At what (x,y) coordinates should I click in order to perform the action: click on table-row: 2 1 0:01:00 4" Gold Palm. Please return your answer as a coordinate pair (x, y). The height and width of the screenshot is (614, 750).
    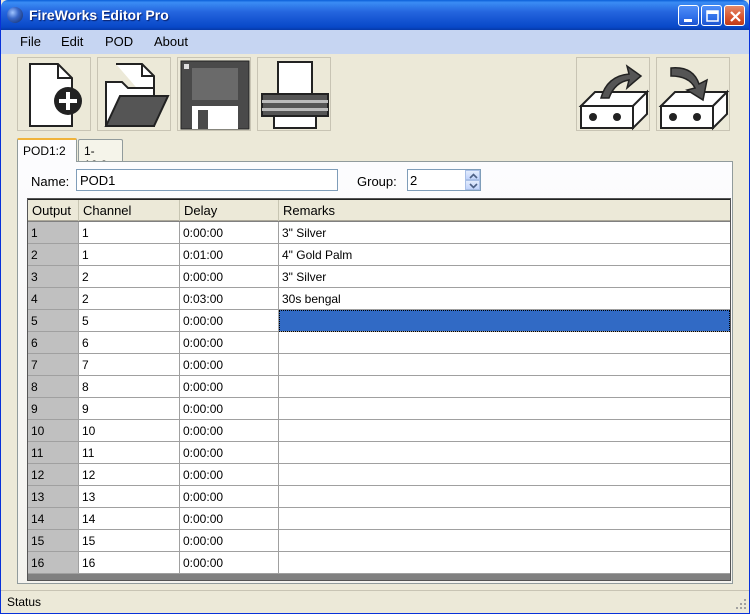
    Looking at the image, I should click on (379, 255).